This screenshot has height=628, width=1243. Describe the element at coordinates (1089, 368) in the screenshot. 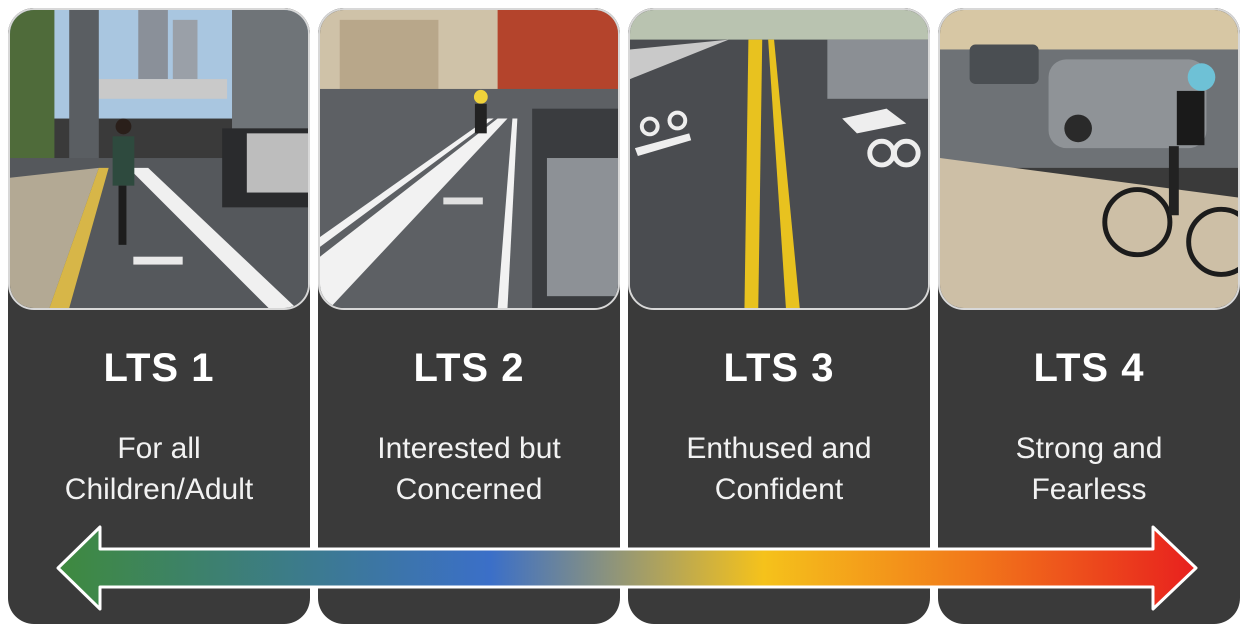

I see `lts-4-label: LTS 4` at that location.